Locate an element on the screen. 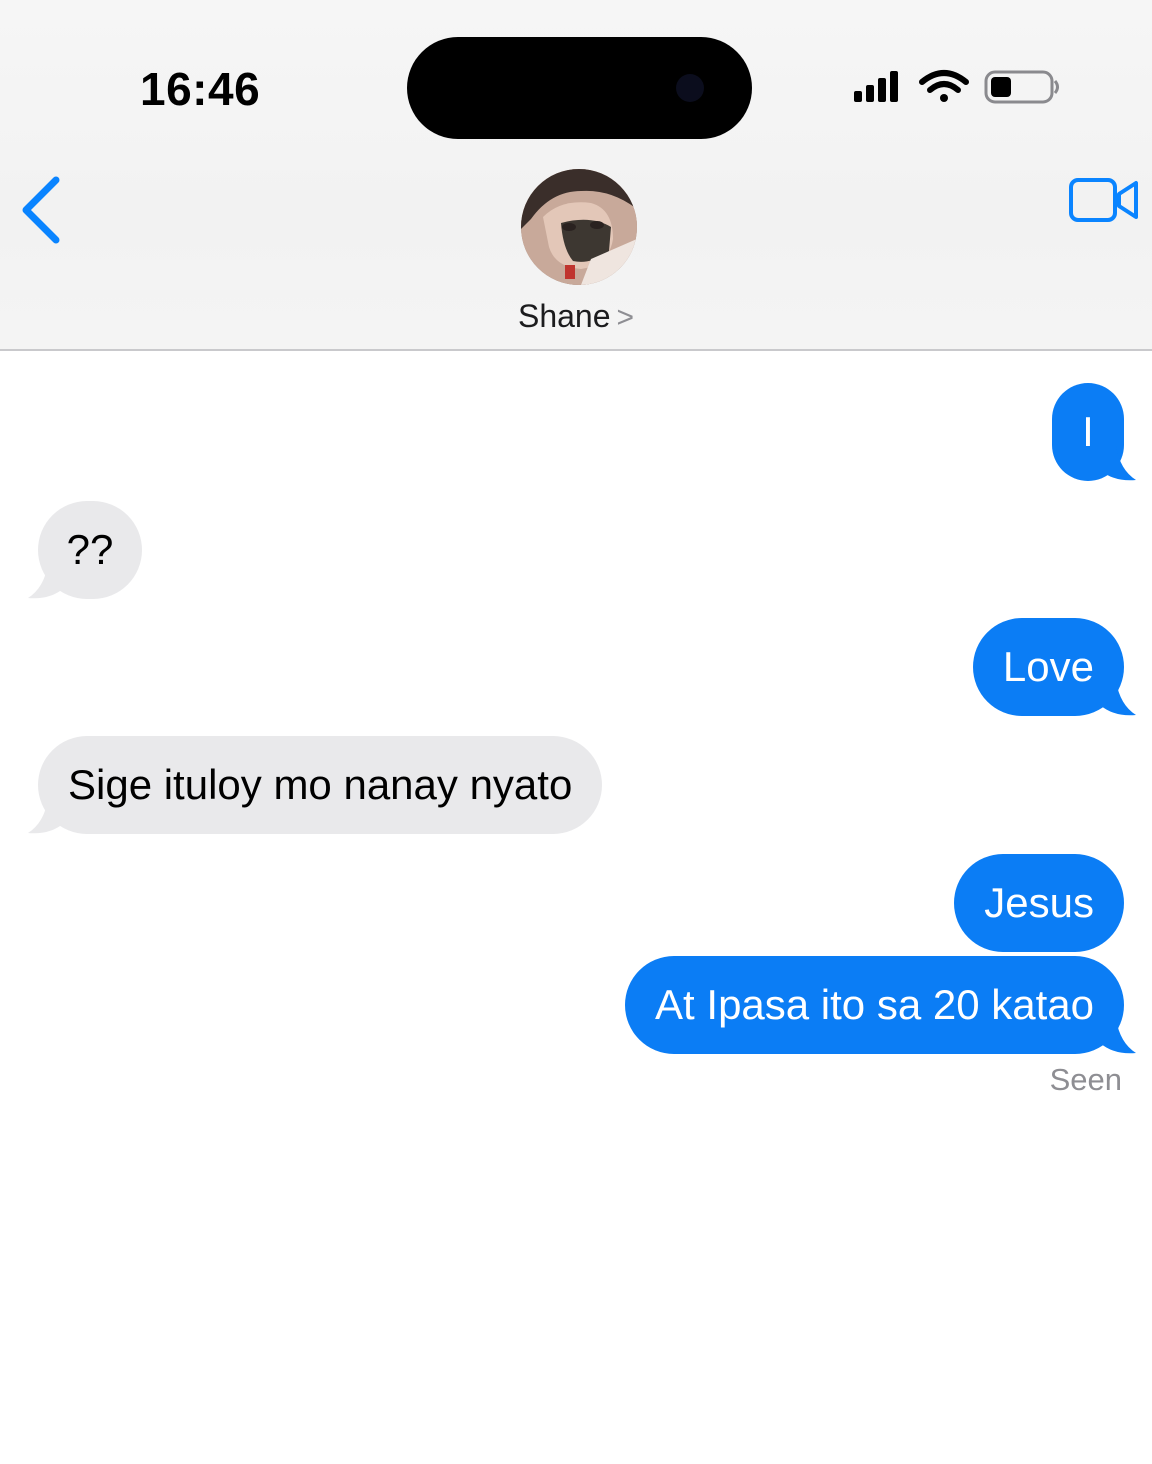 This screenshot has width=1152, height=1464. message-bubble-received: Sige ituloy mo nanay nyato is located at coordinates (320, 785).